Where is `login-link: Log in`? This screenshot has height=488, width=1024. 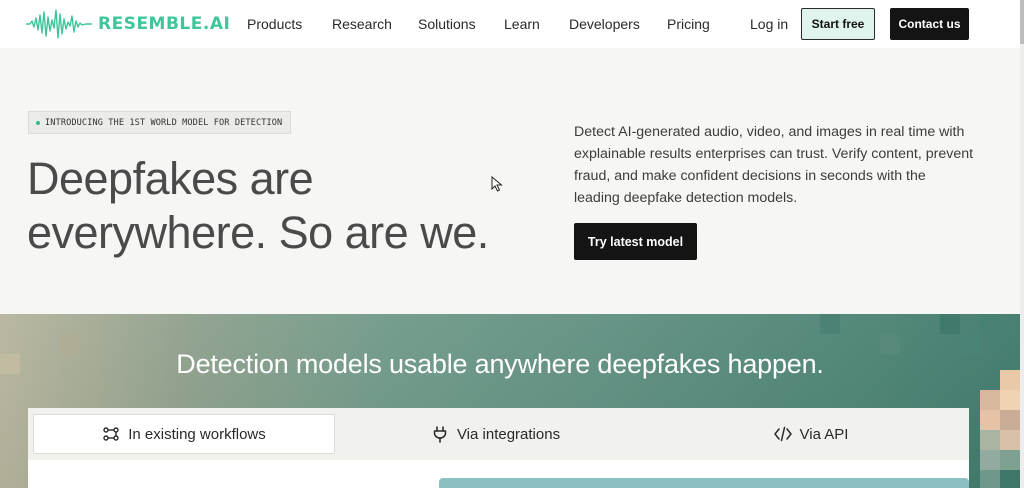
login-link: Log in is located at coordinates (769, 24).